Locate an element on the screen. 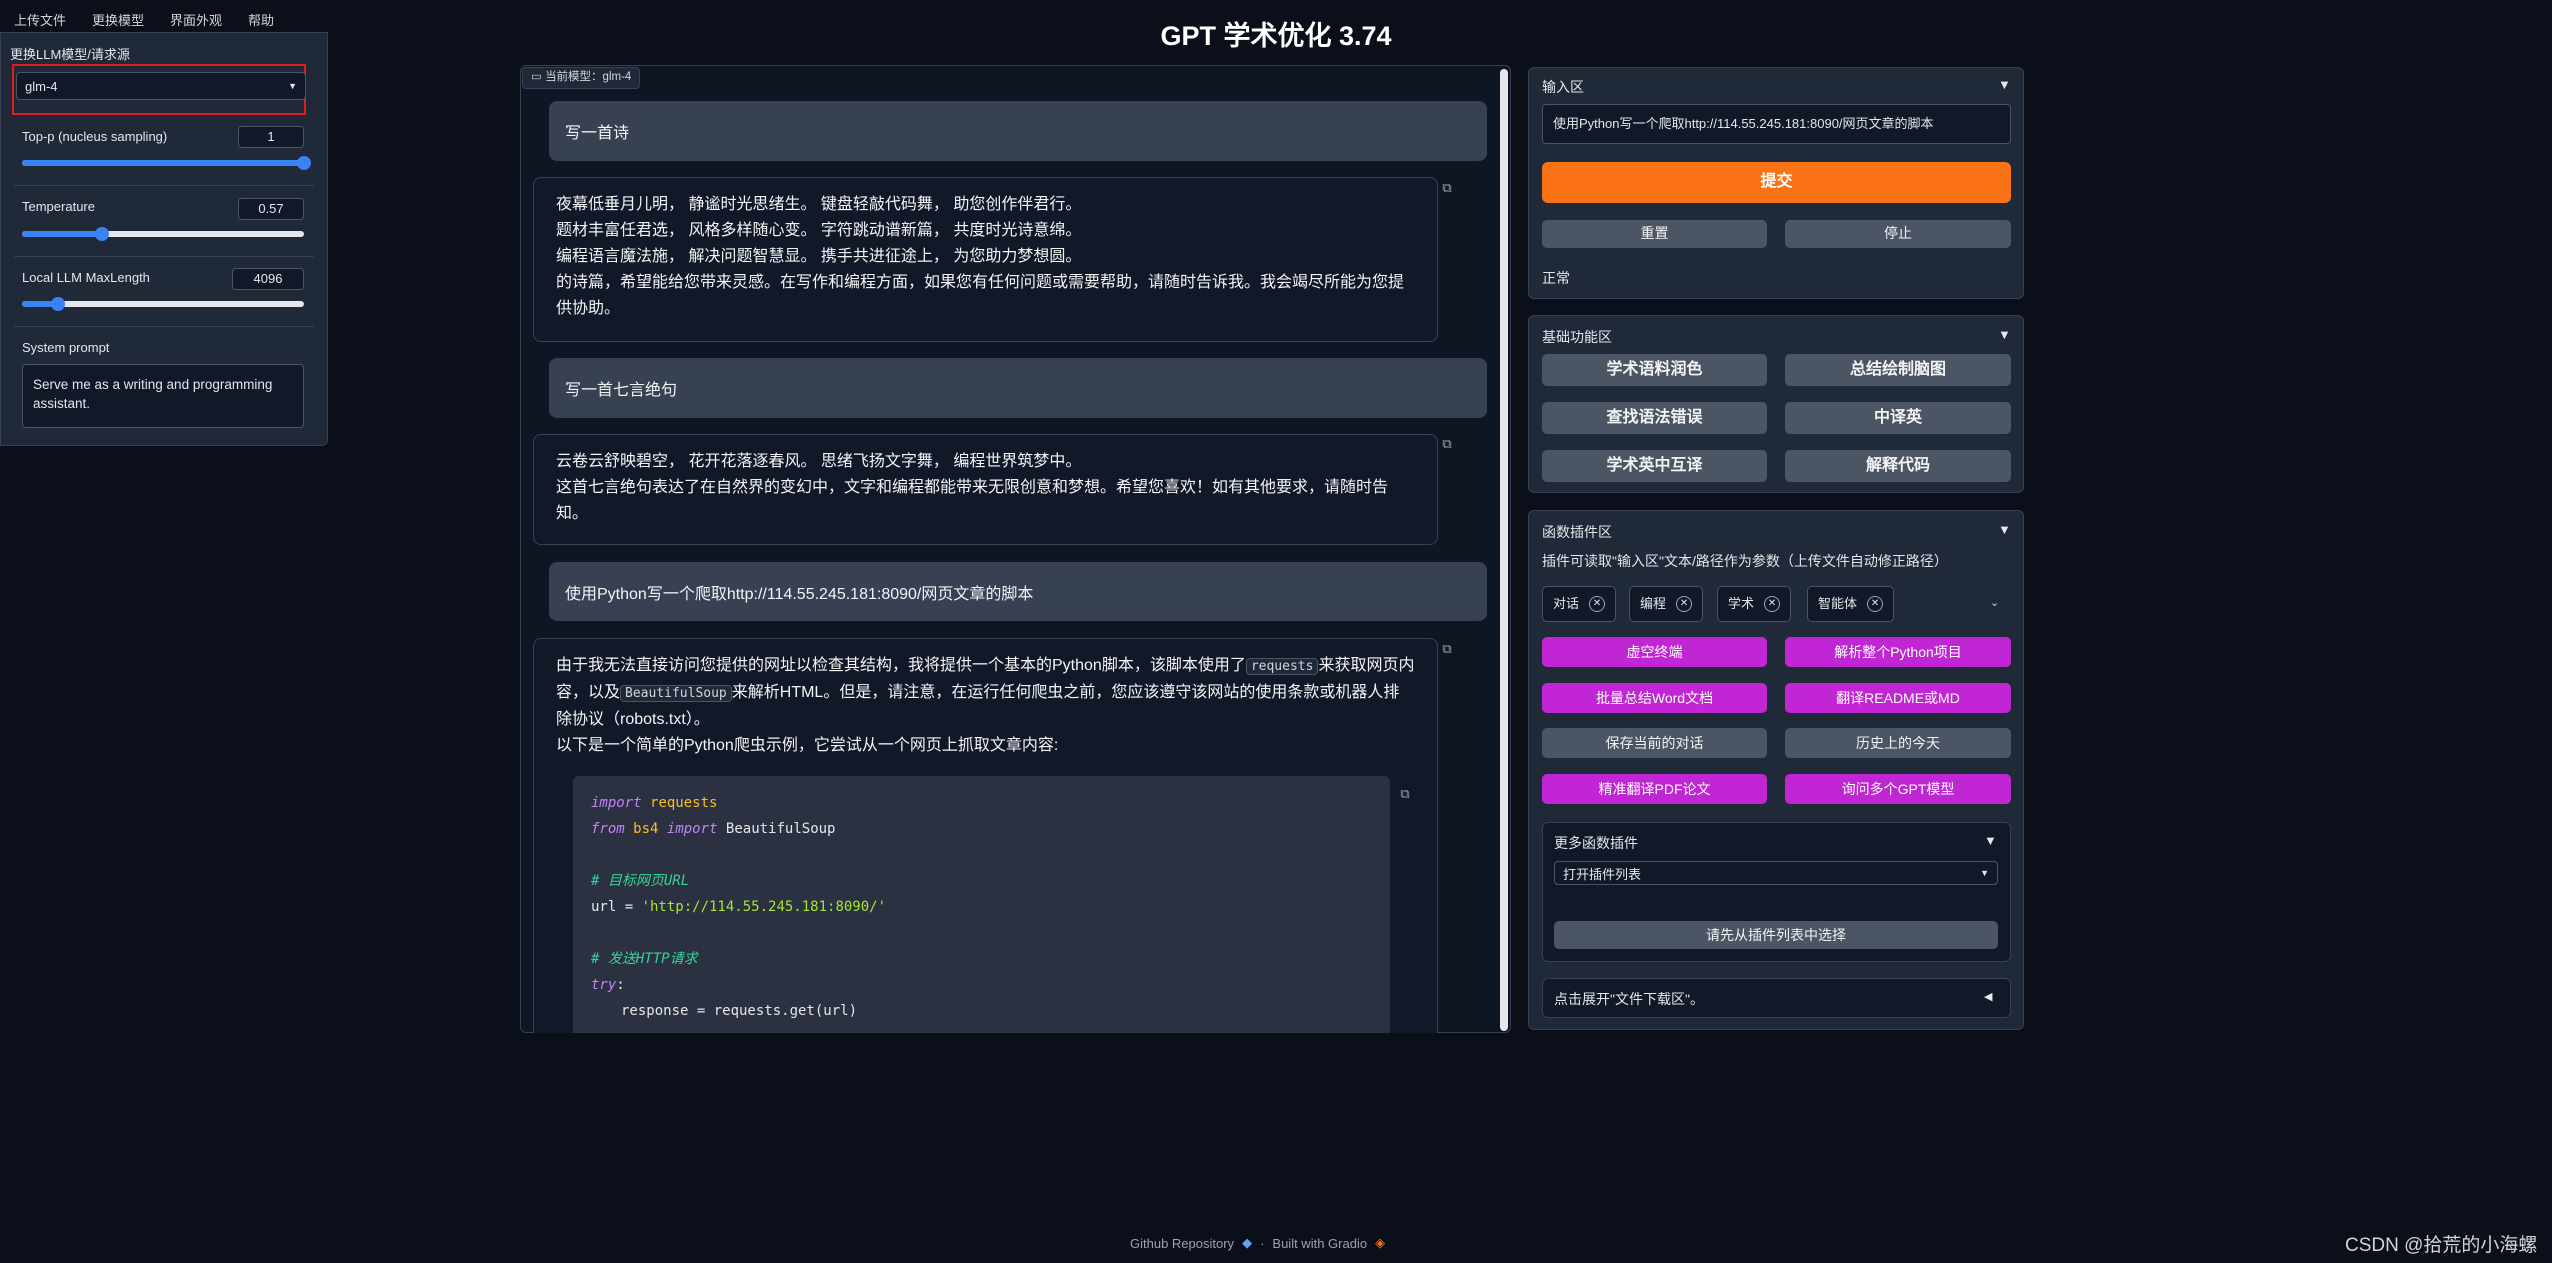 Image resolution: width=2552 pixels, height=1263 pixels. model-select: glm-4 ▼ is located at coordinates (161, 86).